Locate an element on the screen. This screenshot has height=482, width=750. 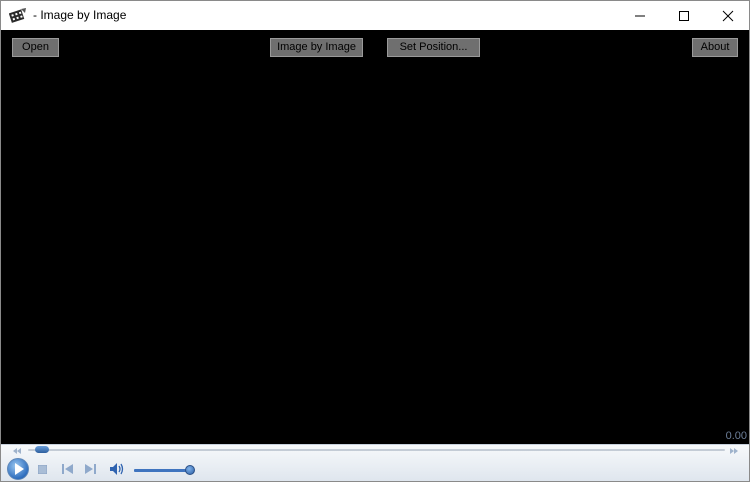
minimize-button is located at coordinates (640, 15).